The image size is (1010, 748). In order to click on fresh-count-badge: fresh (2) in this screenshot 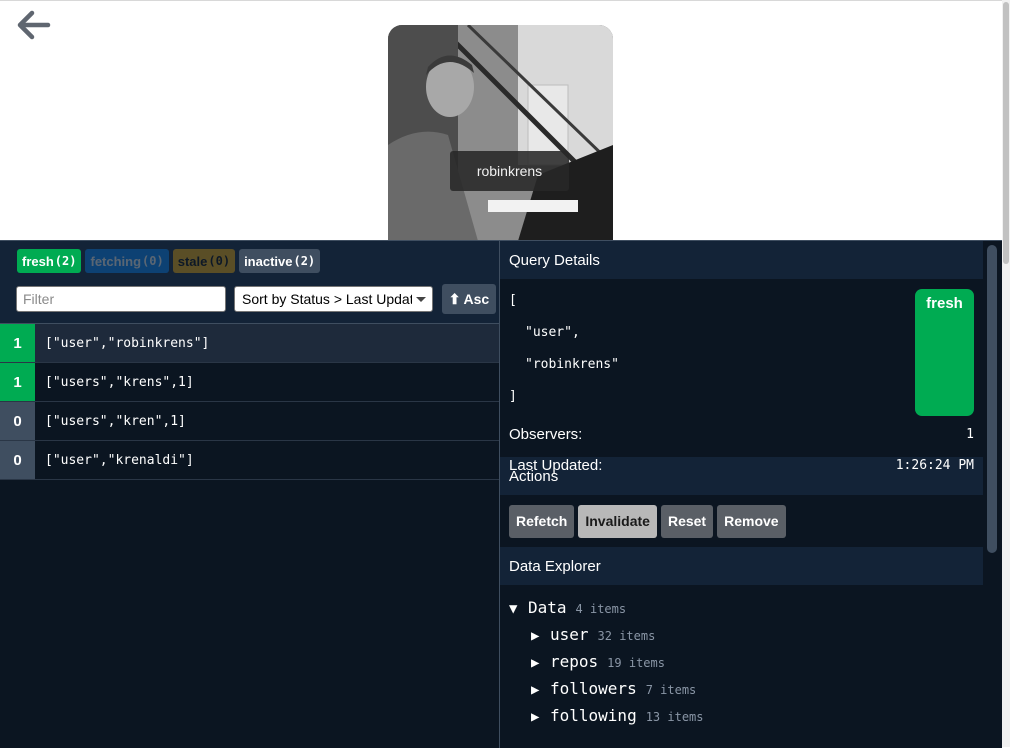, I will do `click(49, 261)`.